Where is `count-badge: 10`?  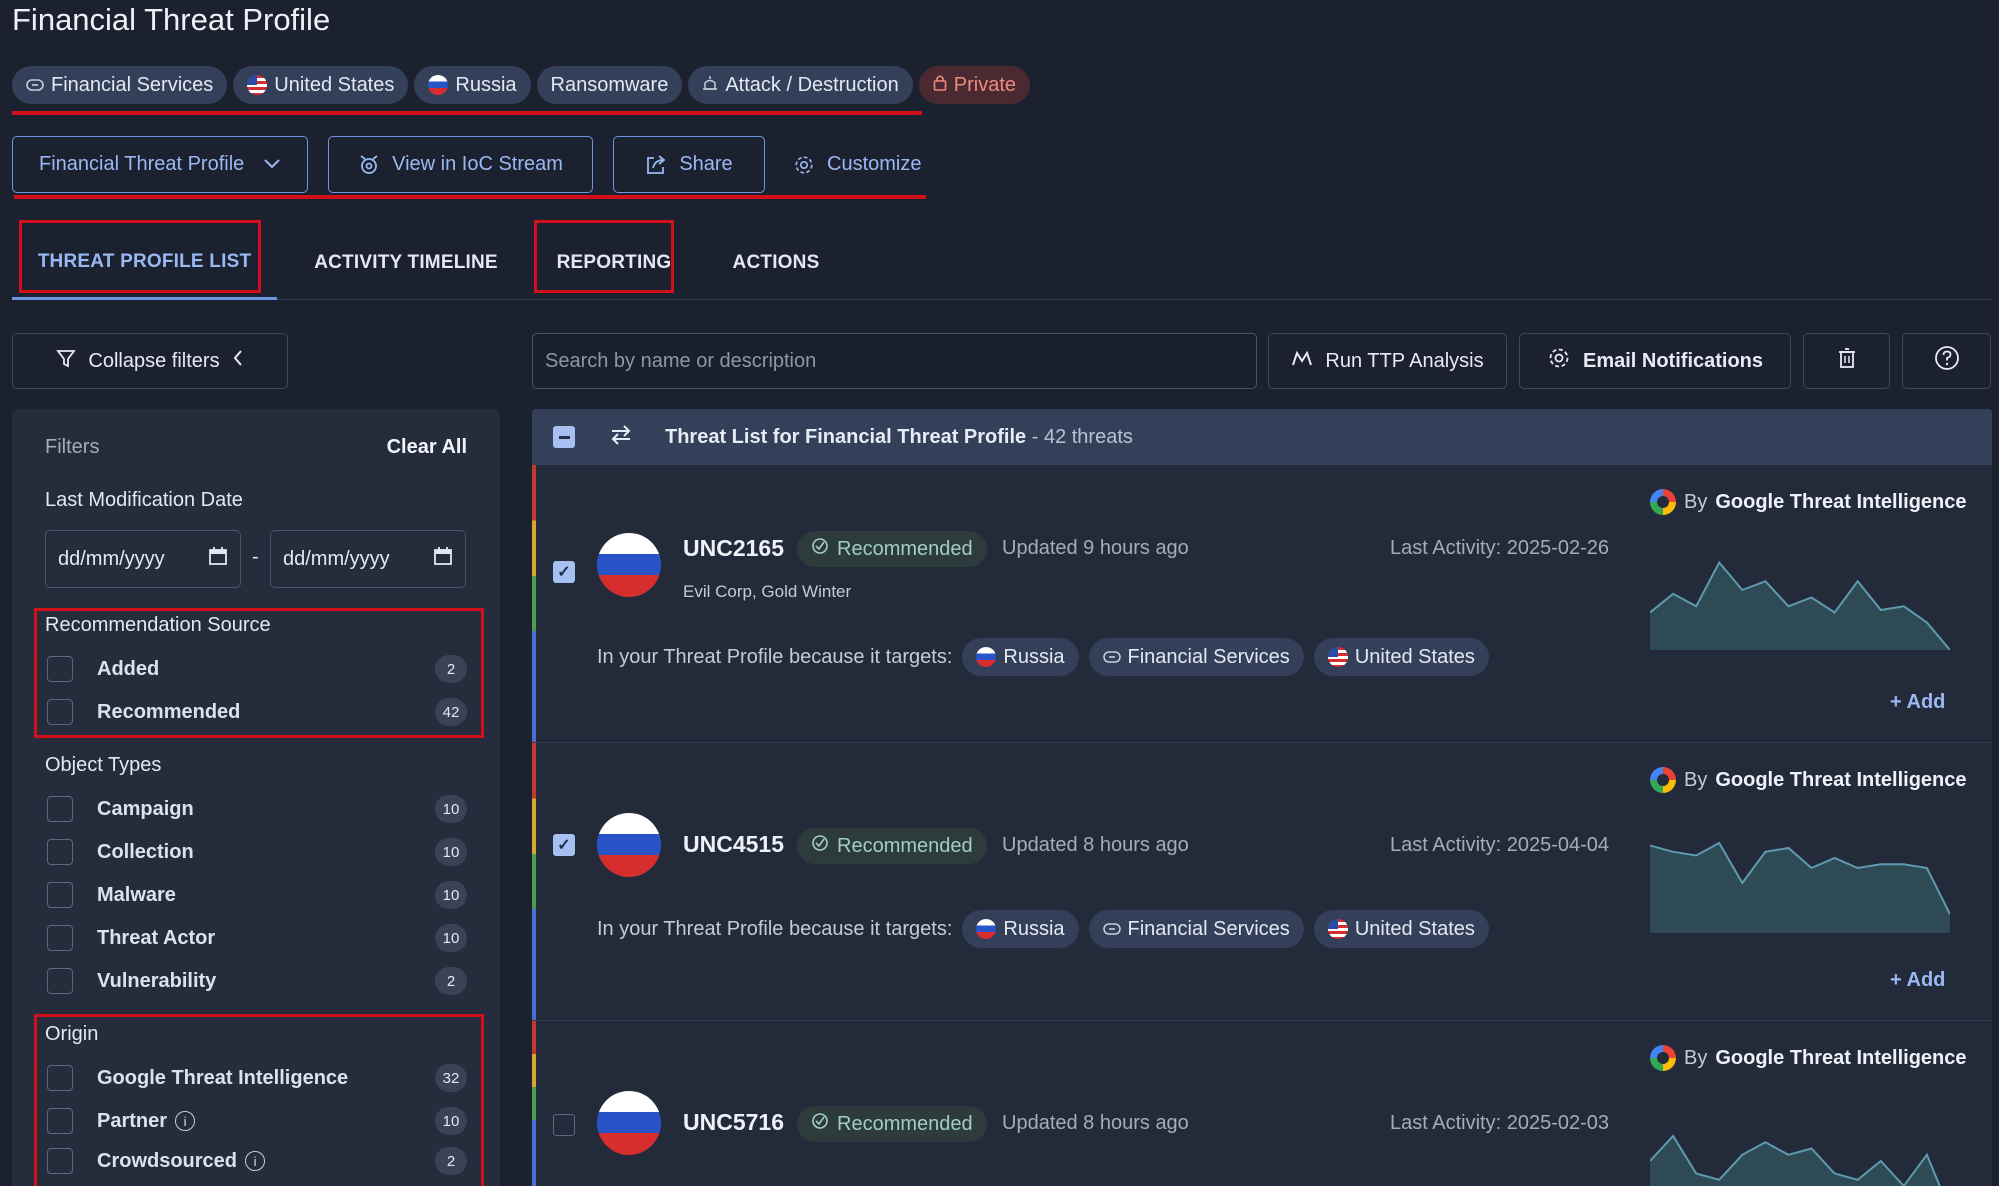
count-badge: 10 is located at coordinates (451, 852).